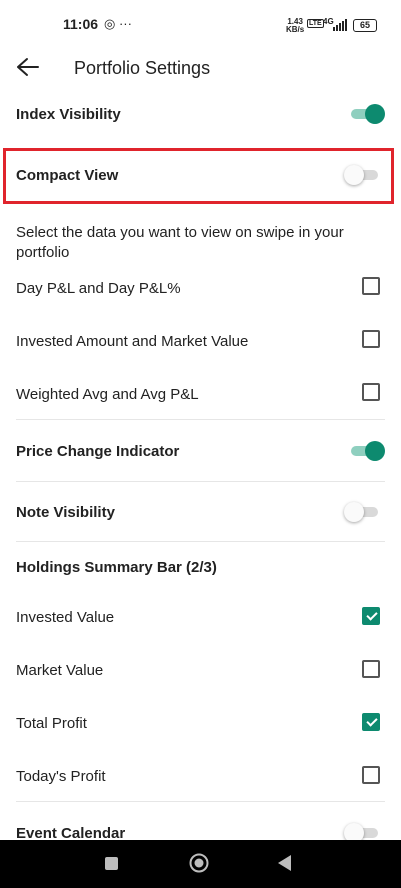  Describe the element at coordinates (362, 512) in the screenshot. I see `note-visibility-toggle` at that location.